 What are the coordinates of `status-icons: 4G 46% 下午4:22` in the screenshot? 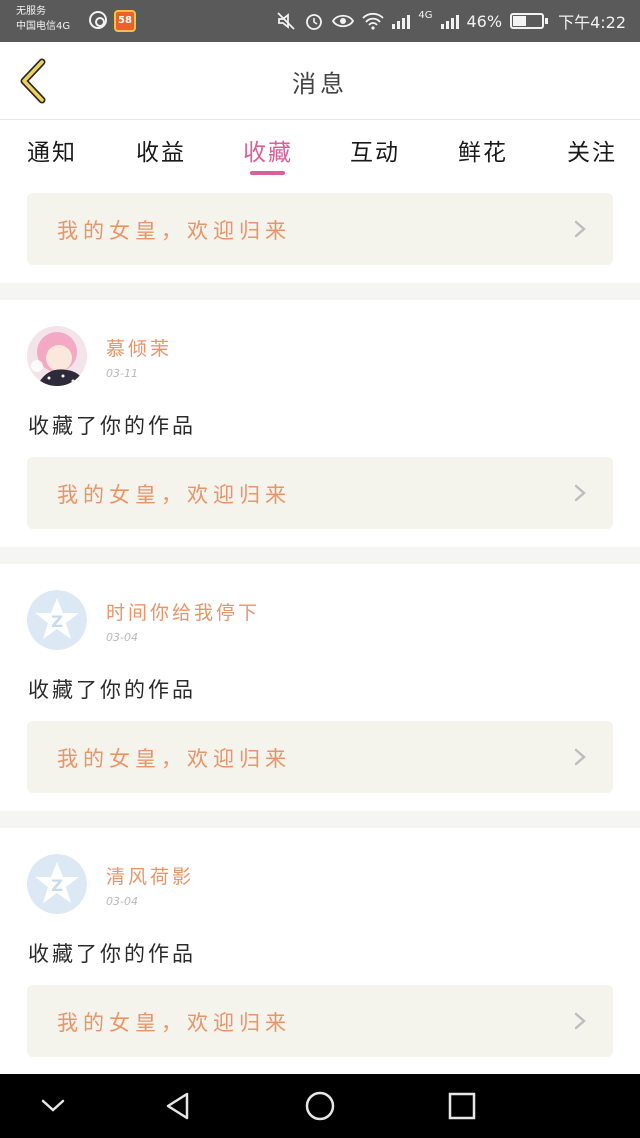 It's located at (451, 21).